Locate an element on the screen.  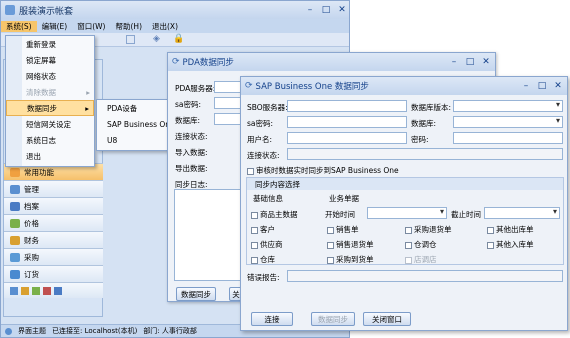
toolbar-lock-icon: 🔒 is located at coordinates (178, 39).